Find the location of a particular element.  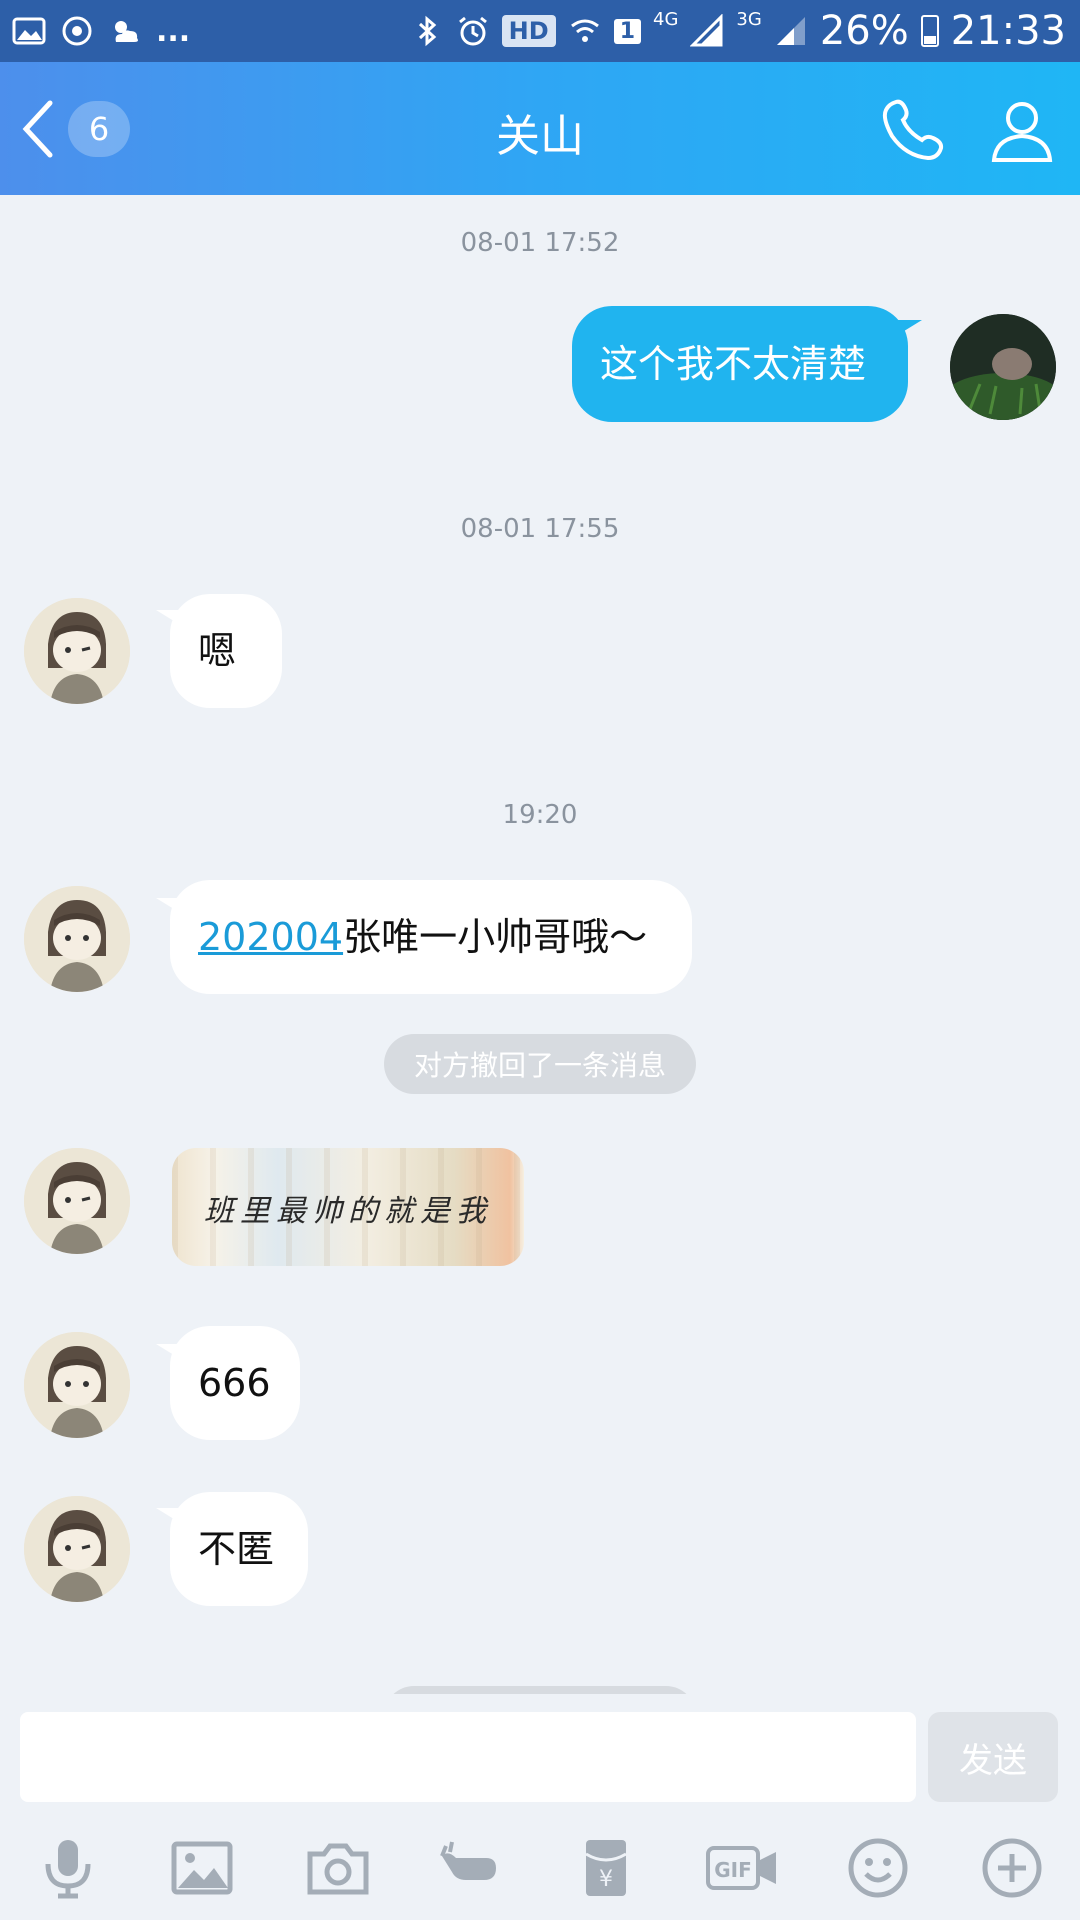

gif-icon: GIF is located at coordinates (742, 1868).